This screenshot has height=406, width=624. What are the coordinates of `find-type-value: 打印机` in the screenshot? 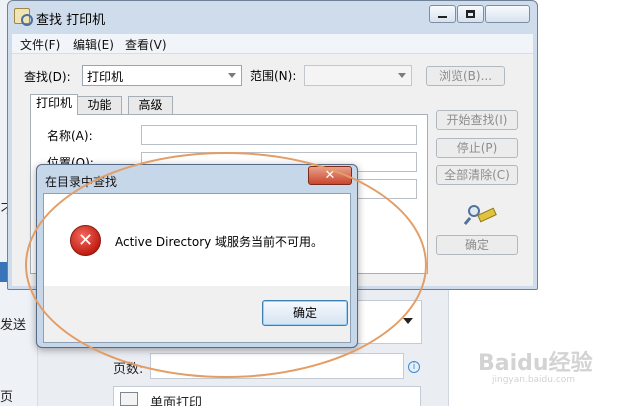 It's located at (105, 77).